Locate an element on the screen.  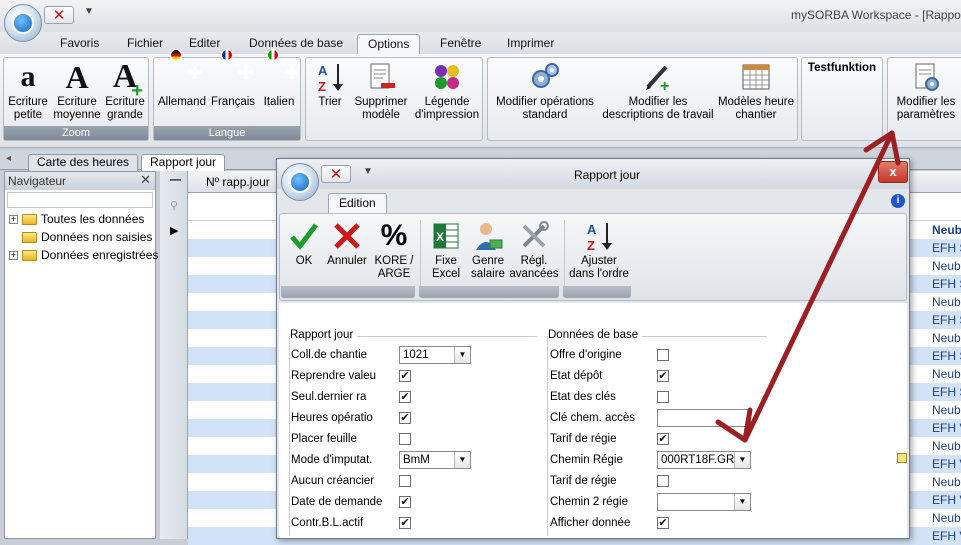
arrow-shaft is located at coordinates (818, 286).